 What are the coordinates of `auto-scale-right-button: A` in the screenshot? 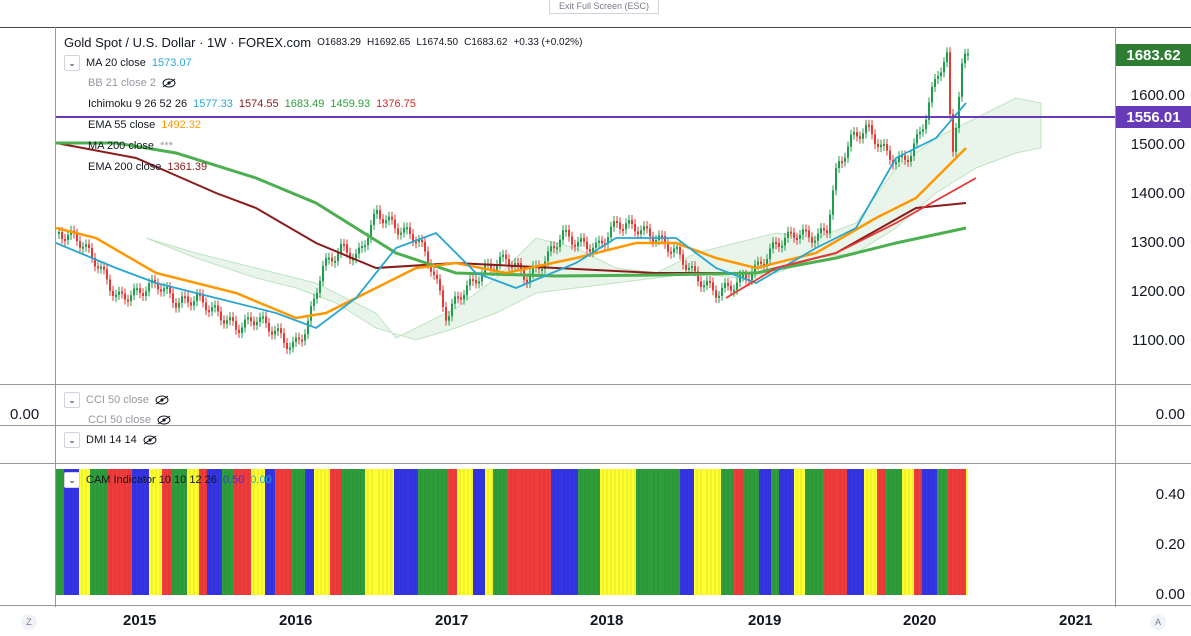 It's located at (1158, 622).